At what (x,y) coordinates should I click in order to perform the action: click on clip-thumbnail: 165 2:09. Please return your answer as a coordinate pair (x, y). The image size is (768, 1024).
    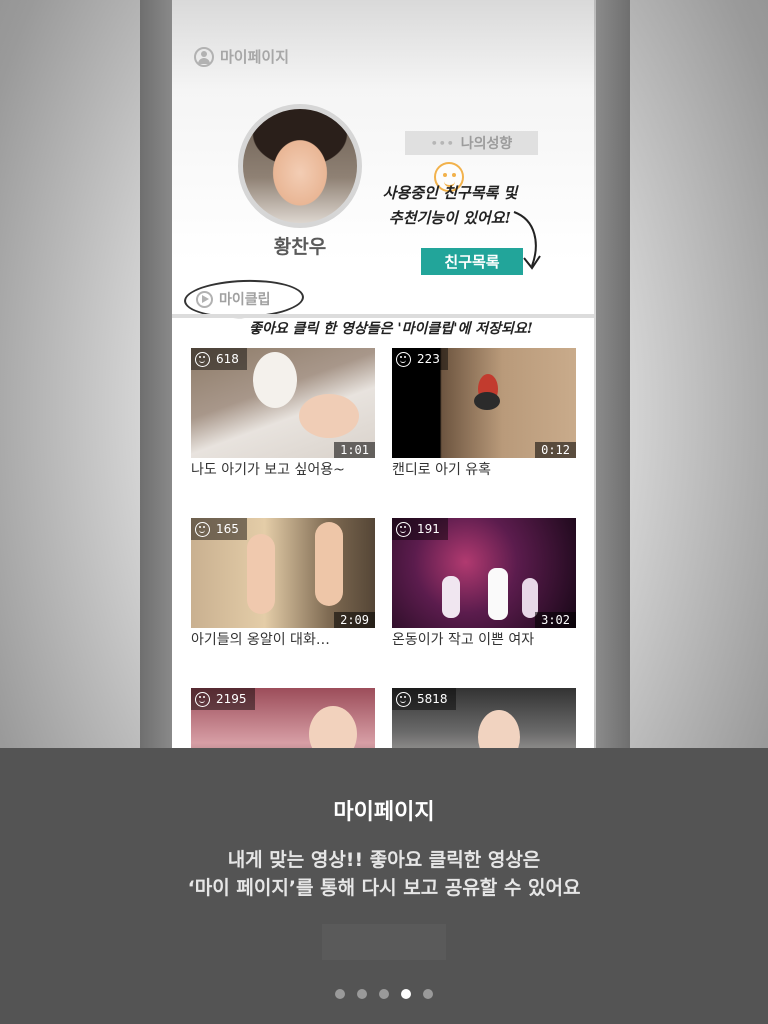
    Looking at the image, I should click on (283, 573).